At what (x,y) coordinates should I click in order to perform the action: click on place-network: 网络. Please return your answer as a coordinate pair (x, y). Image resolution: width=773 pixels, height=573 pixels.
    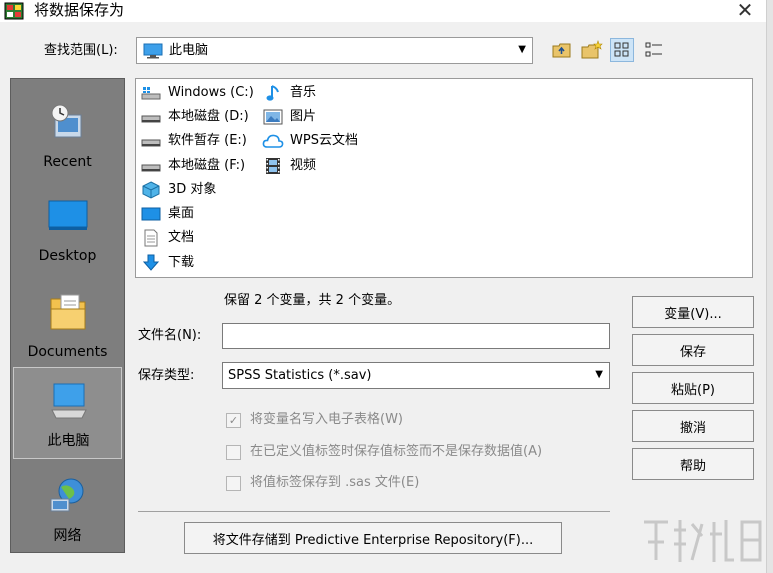
    Looking at the image, I should click on (67, 509).